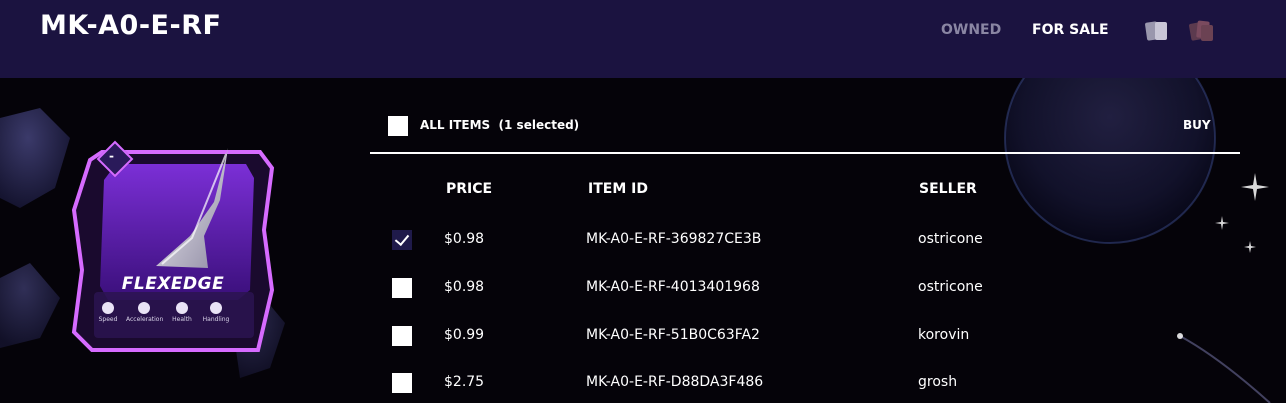 This screenshot has width=1286, height=403. Describe the element at coordinates (173, 284) in the screenshot. I see `card-name: FLEXEDGE` at that location.